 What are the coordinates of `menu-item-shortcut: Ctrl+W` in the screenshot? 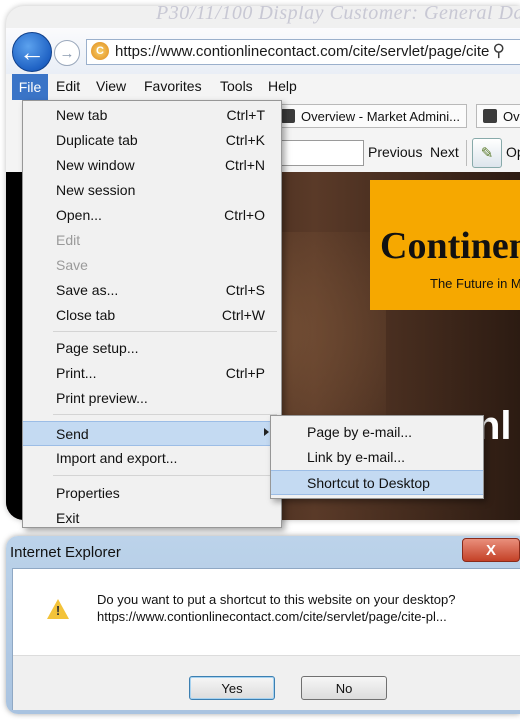 It's located at (243, 315).